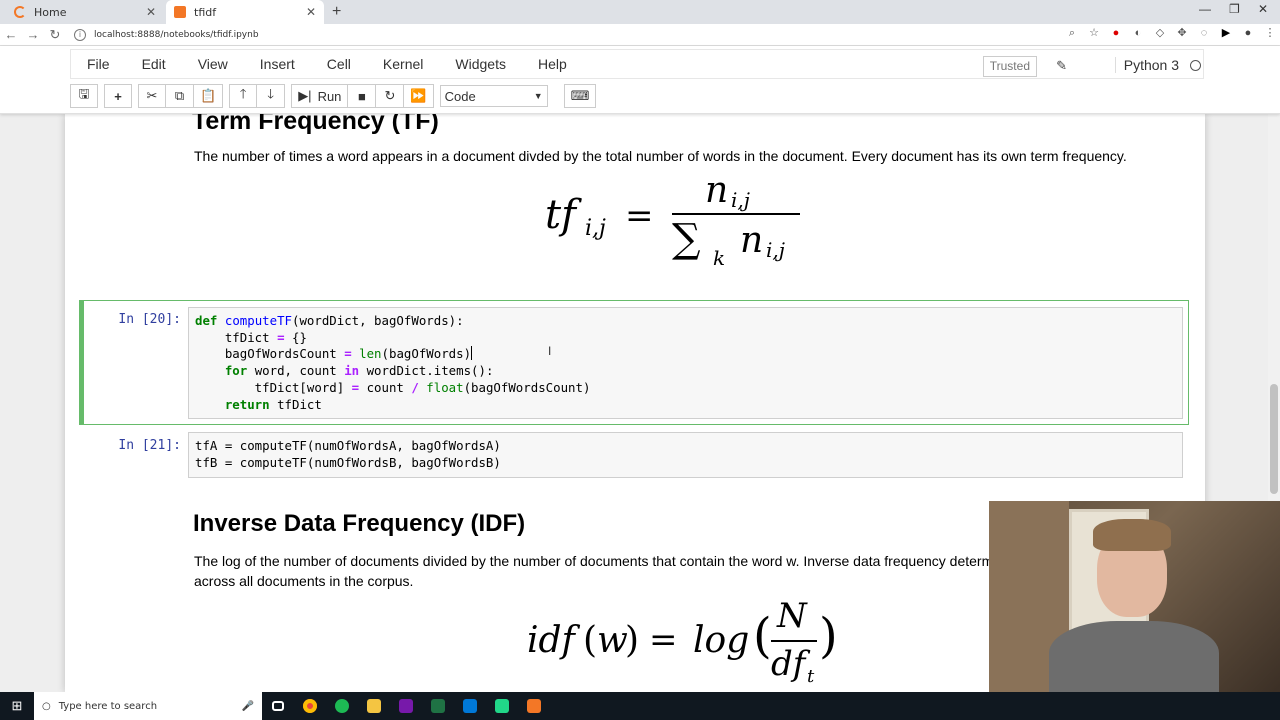 This screenshot has width=1280, height=720. Describe the element at coordinates (180, 12) in the screenshot. I see `notebook-icon` at that location.